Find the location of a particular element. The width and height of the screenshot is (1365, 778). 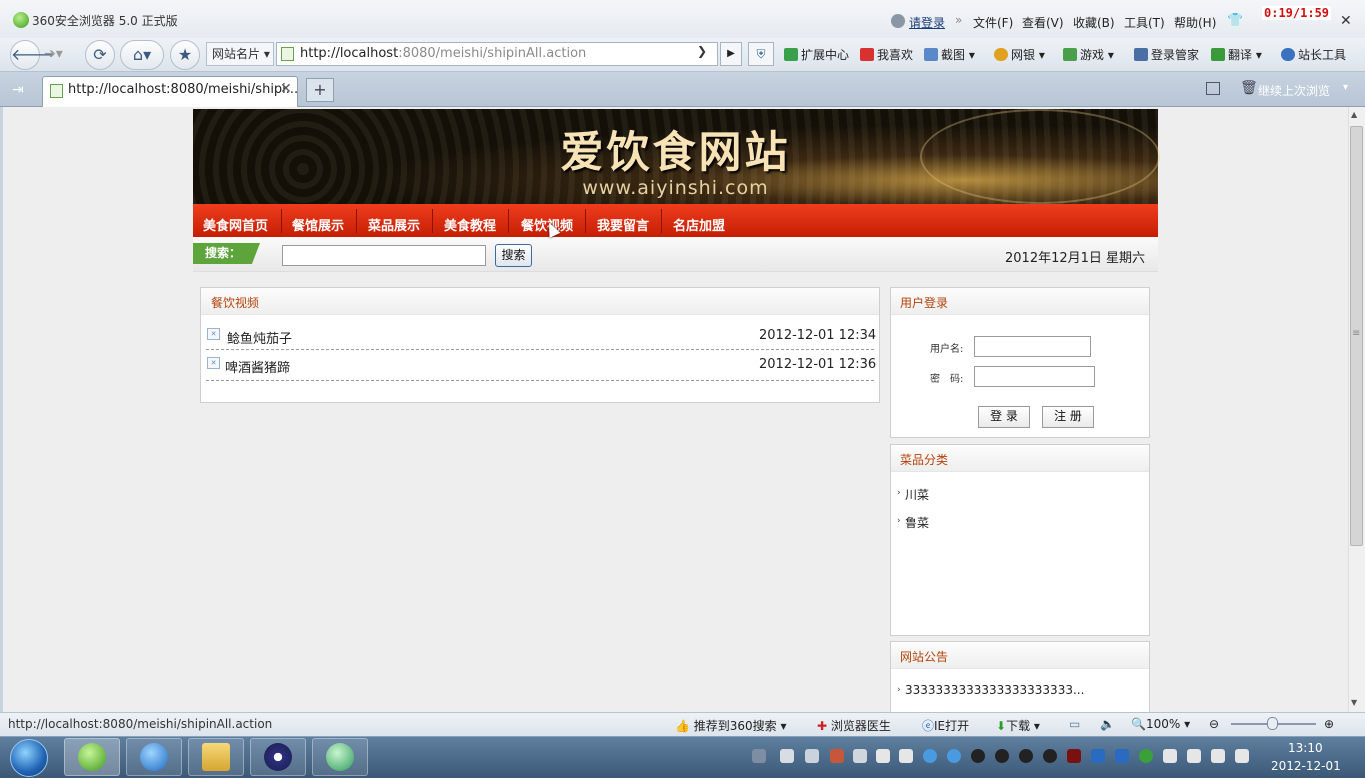

ie-open-button: ⓔIE打开 is located at coordinates (945, 725).